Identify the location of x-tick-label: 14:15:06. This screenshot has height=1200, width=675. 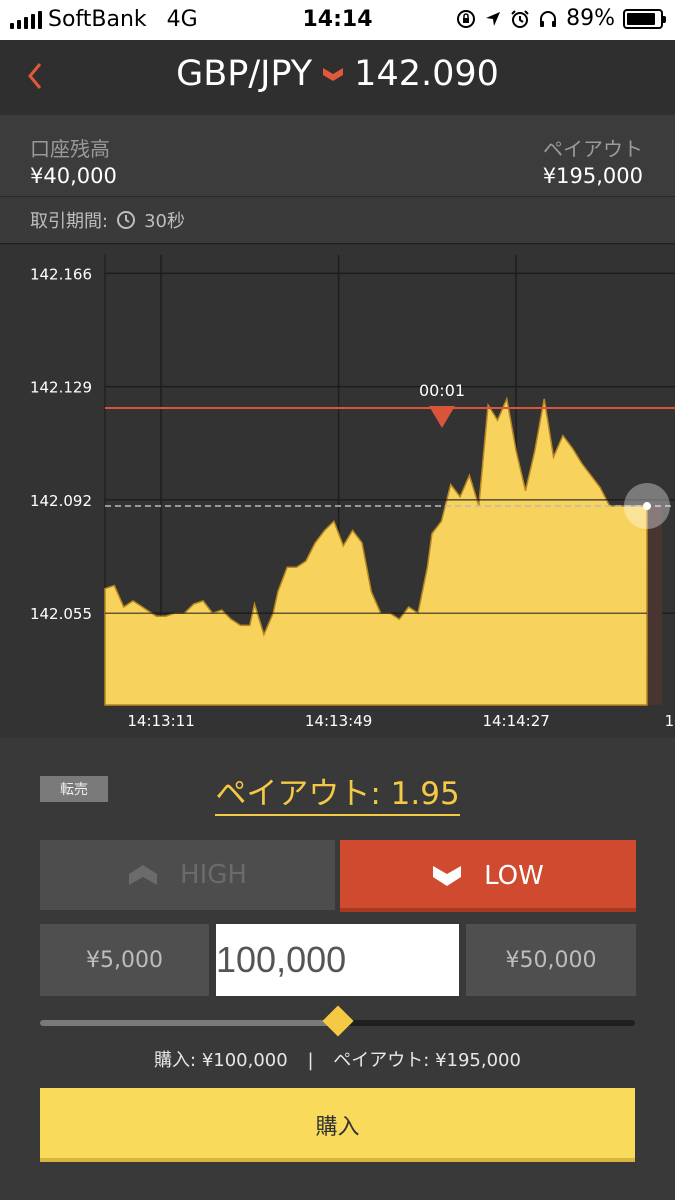
(670, 721).